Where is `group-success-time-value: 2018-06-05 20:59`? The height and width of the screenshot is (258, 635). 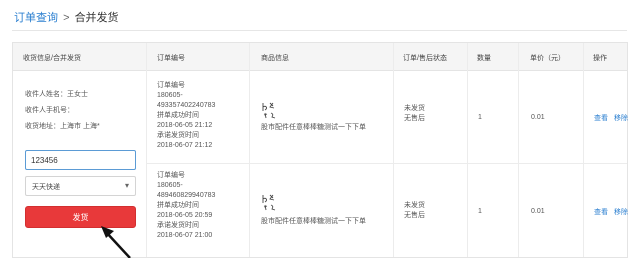 group-success-time-value: 2018-06-05 20:59 is located at coordinates (185, 215).